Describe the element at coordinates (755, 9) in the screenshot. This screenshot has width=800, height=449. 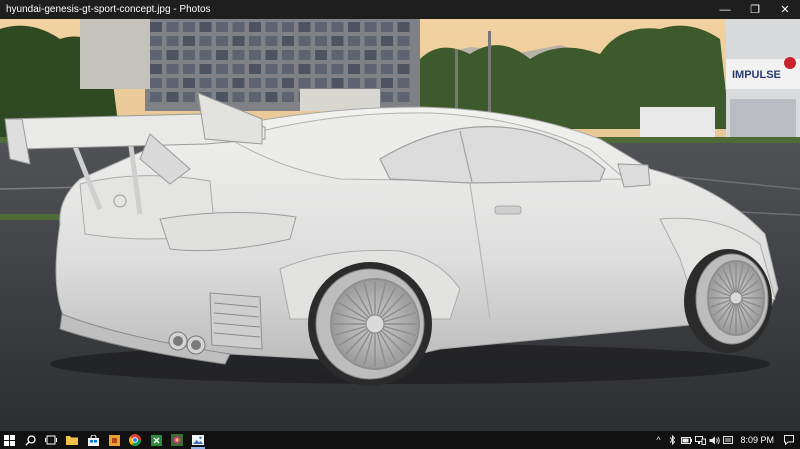
I see `maximize-button: ❐` at that location.